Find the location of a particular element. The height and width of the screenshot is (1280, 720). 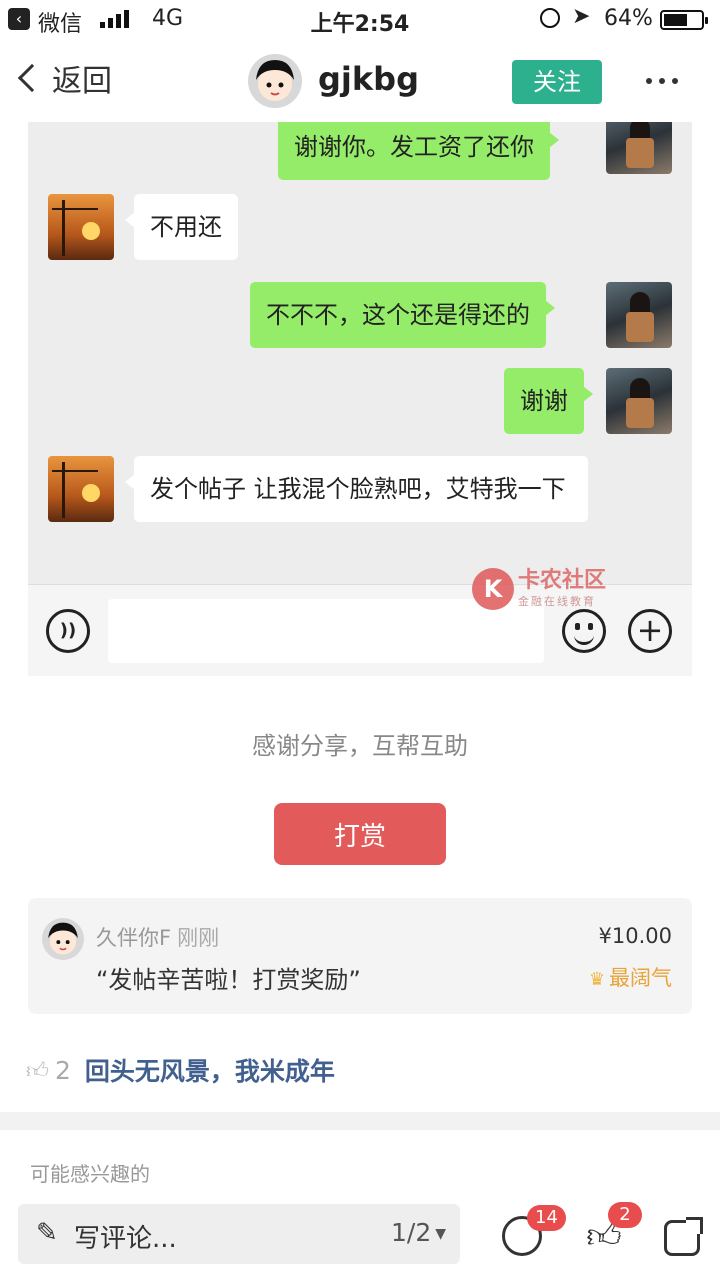

reward-record-card: 久伴你F 刚刚 “发帖辛苦啦！打赏奖励” ¥10.00 ♛ 最阔气 is located at coordinates (360, 956).